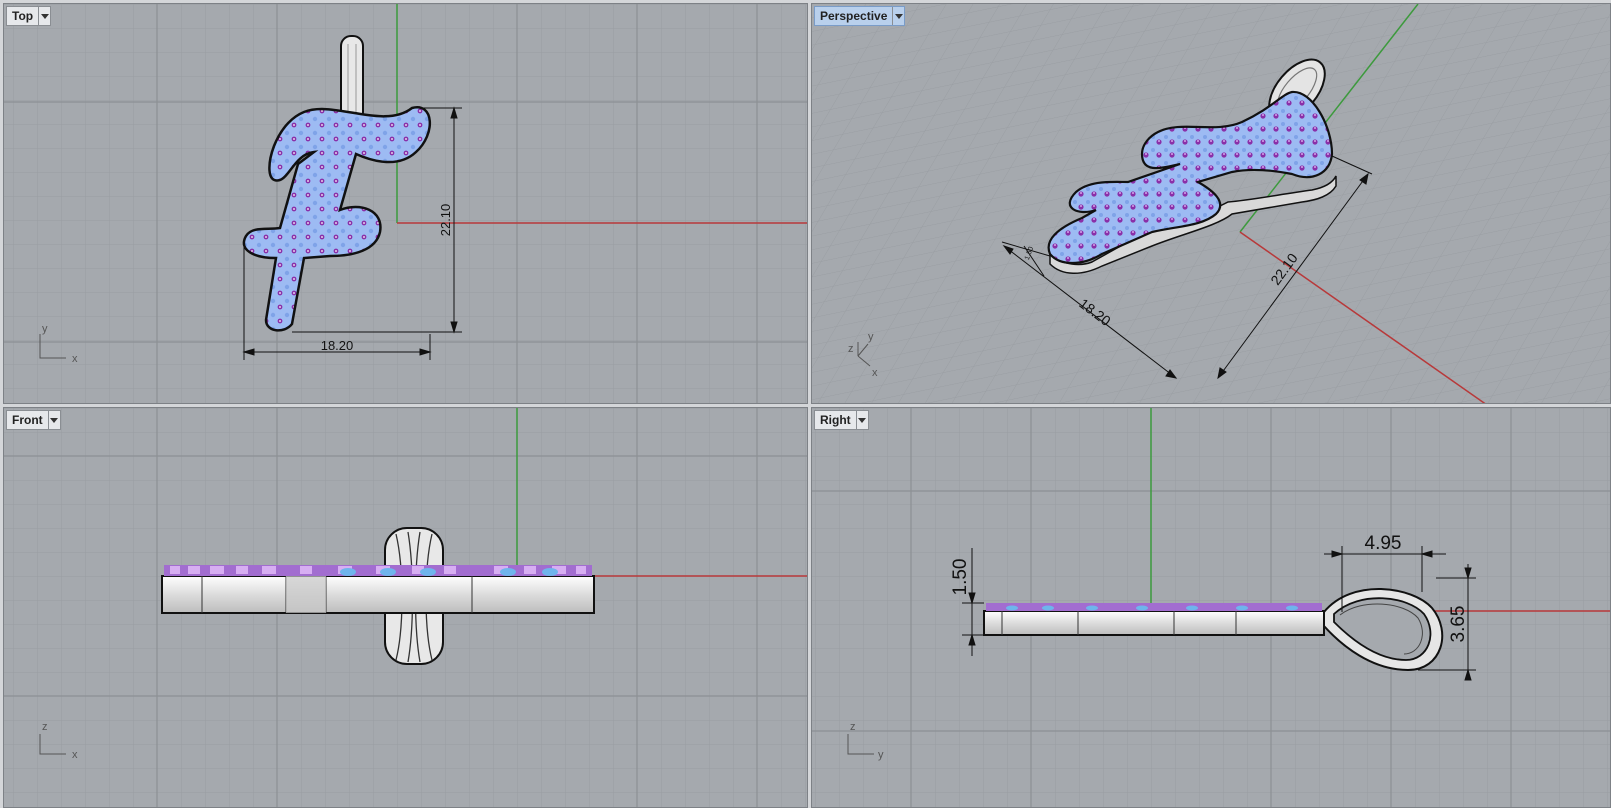 This screenshot has height=808, width=1611. Describe the element at coordinates (23, 16) in the screenshot. I see `viewport-label: Top` at that location.